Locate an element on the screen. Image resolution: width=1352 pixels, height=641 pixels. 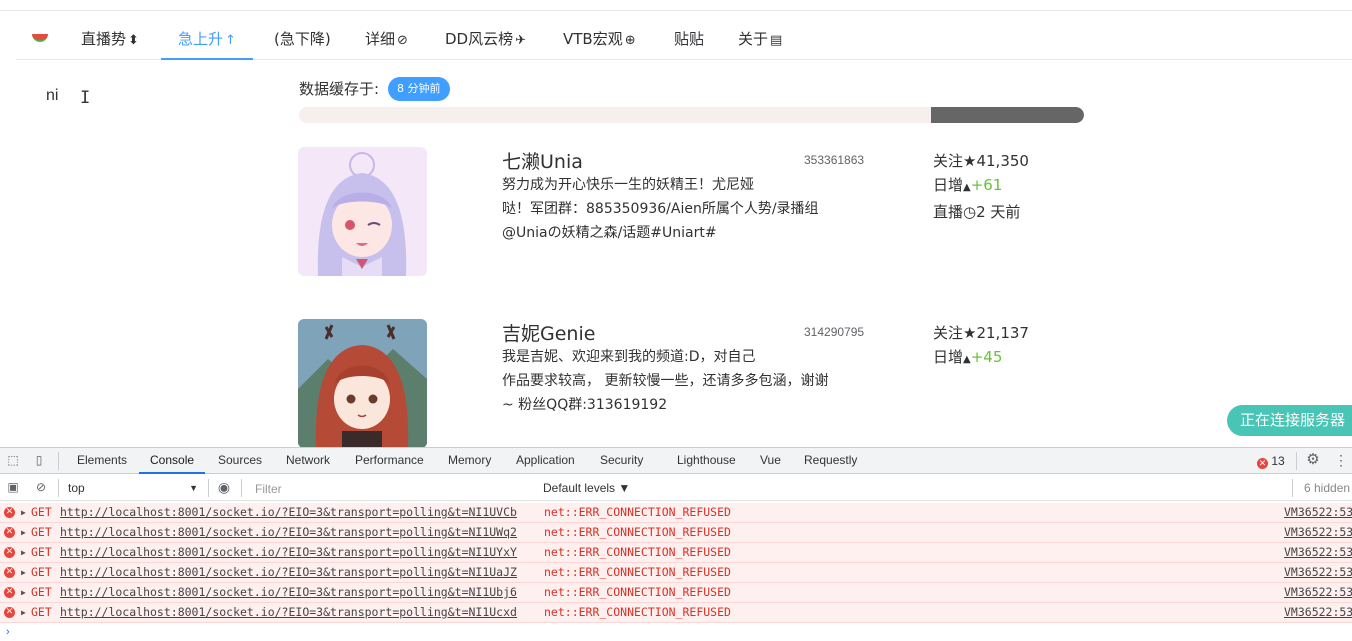
tab-requestly: Requestly is located at coordinates (830, 461).